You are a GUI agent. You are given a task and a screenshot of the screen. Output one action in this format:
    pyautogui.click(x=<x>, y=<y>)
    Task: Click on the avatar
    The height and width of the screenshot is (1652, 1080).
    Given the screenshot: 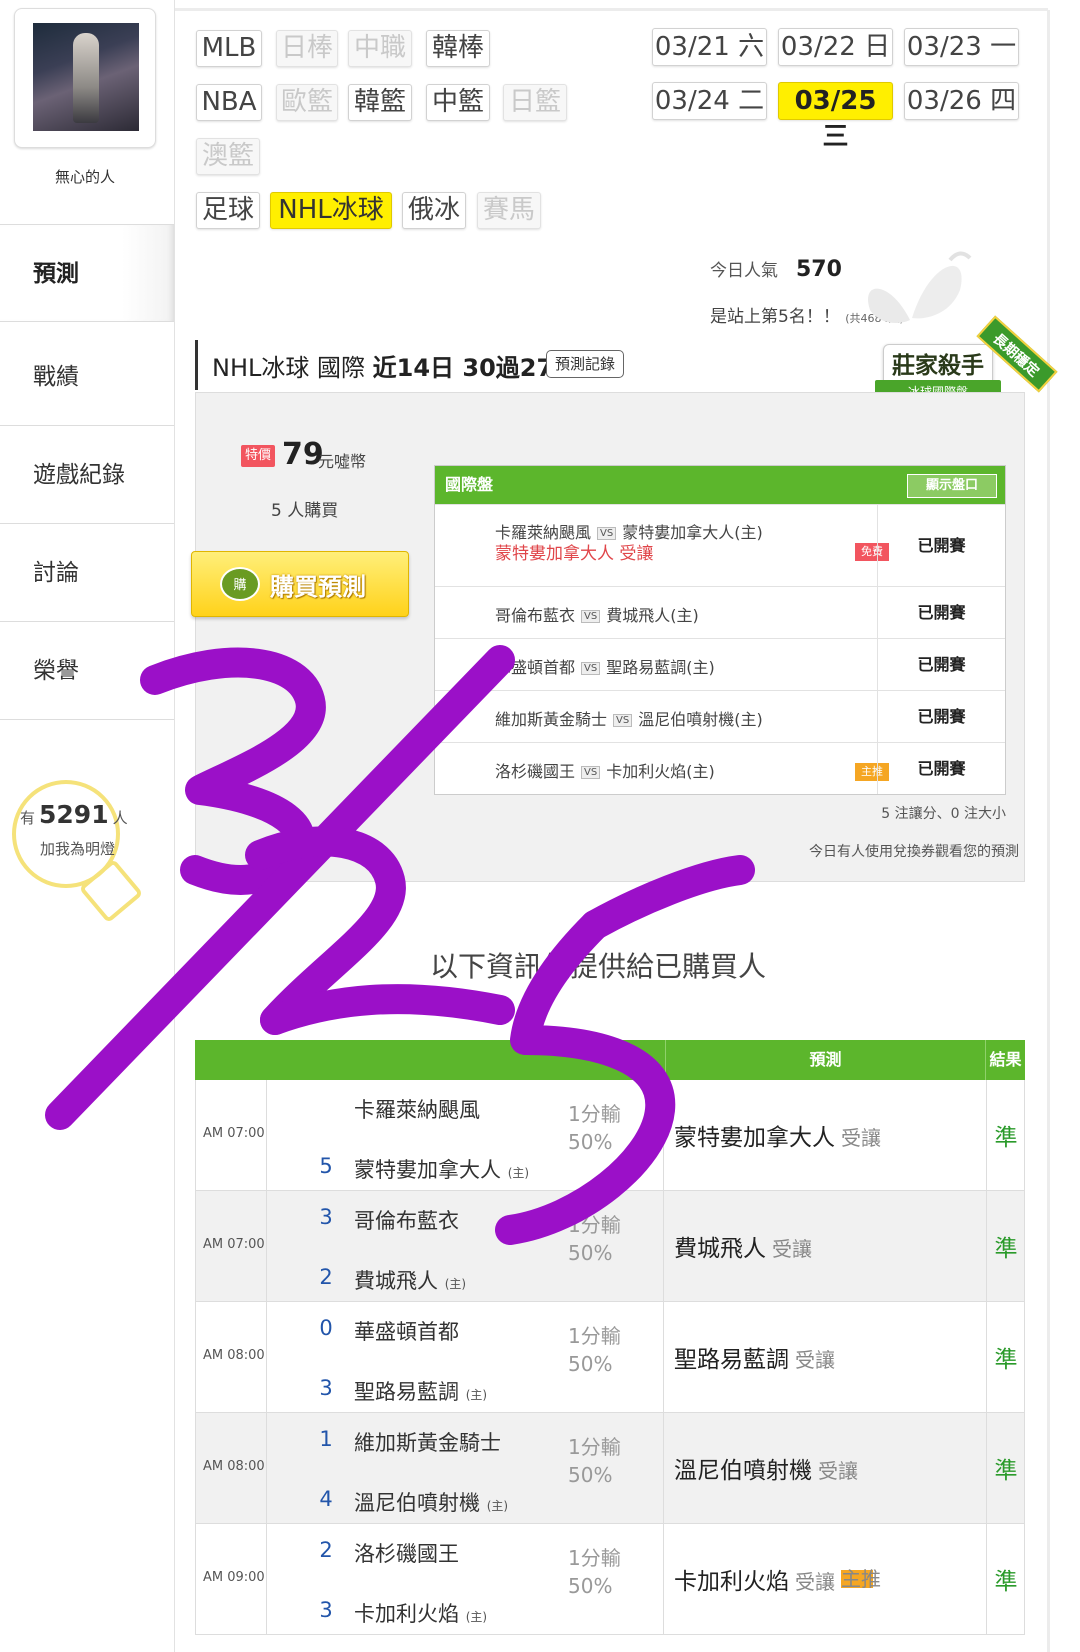 What is the action you would take?
    pyautogui.click(x=86, y=77)
    